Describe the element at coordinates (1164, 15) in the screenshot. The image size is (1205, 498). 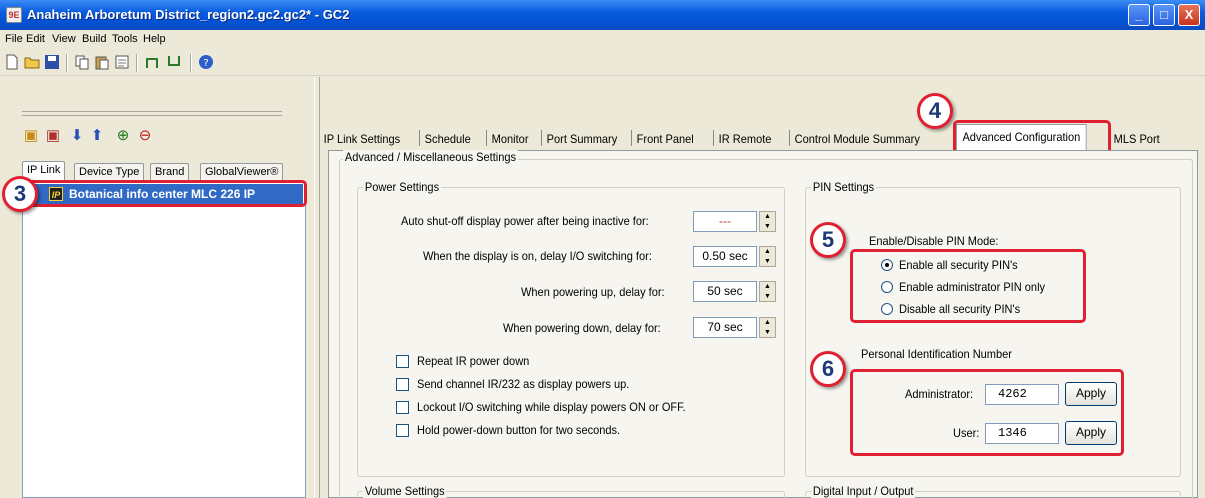
I see `maximize-button: □` at that location.